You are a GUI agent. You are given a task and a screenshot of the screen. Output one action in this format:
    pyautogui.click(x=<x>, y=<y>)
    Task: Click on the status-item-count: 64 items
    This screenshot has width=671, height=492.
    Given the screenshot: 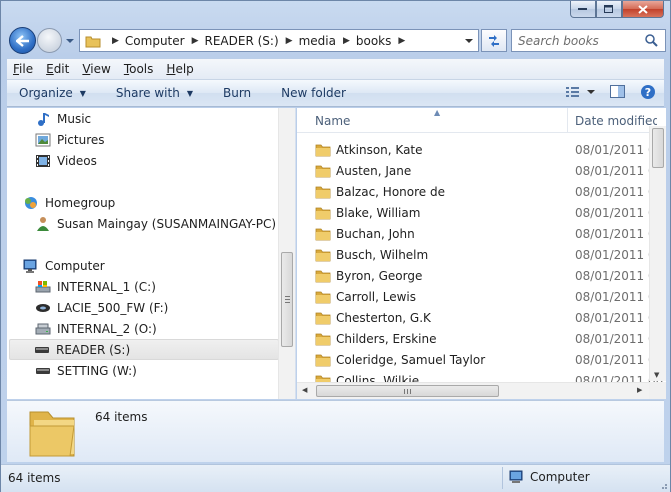 What is the action you would take?
    pyautogui.click(x=34, y=478)
    